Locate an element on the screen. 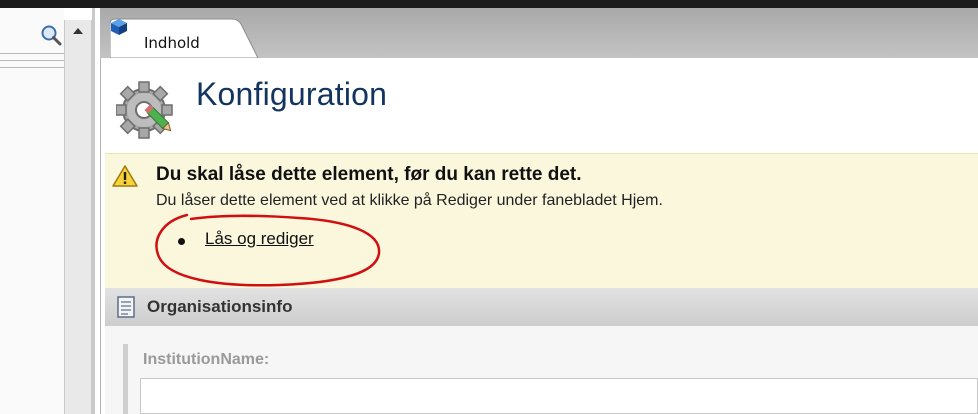 Image resolution: width=978 pixels, height=414 pixels. document-icon is located at coordinates (126, 307).